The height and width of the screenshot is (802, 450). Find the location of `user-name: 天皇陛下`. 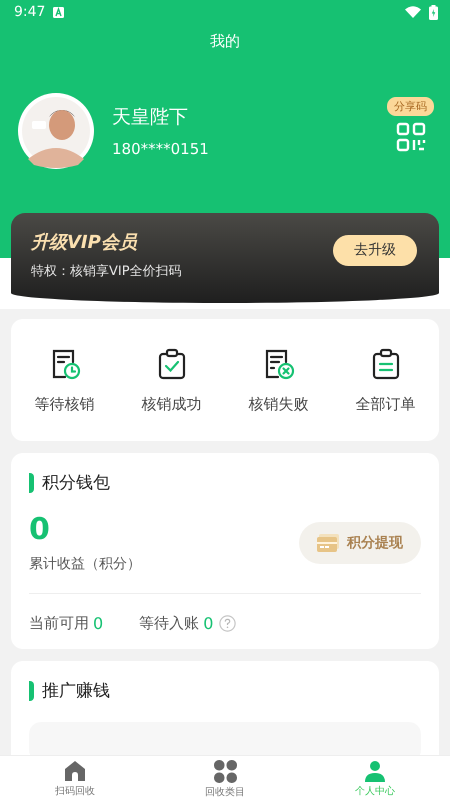

user-name: 天皇陛下 is located at coordinates (150, 117).